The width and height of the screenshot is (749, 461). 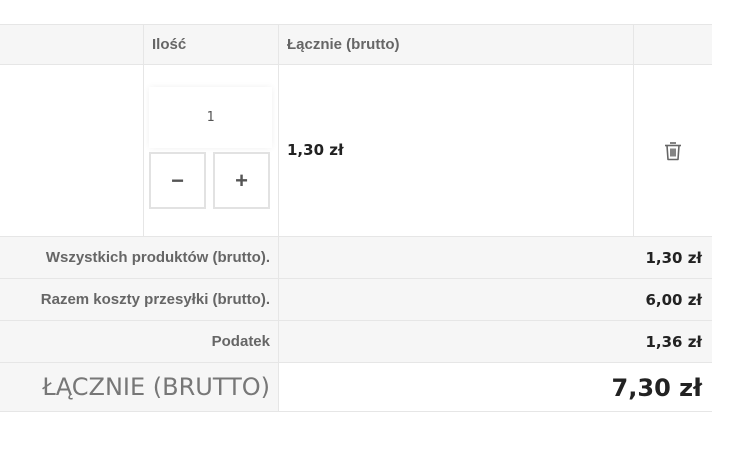 I want to click on summary-tax-label: Podatek, so click(x=240, y=341).